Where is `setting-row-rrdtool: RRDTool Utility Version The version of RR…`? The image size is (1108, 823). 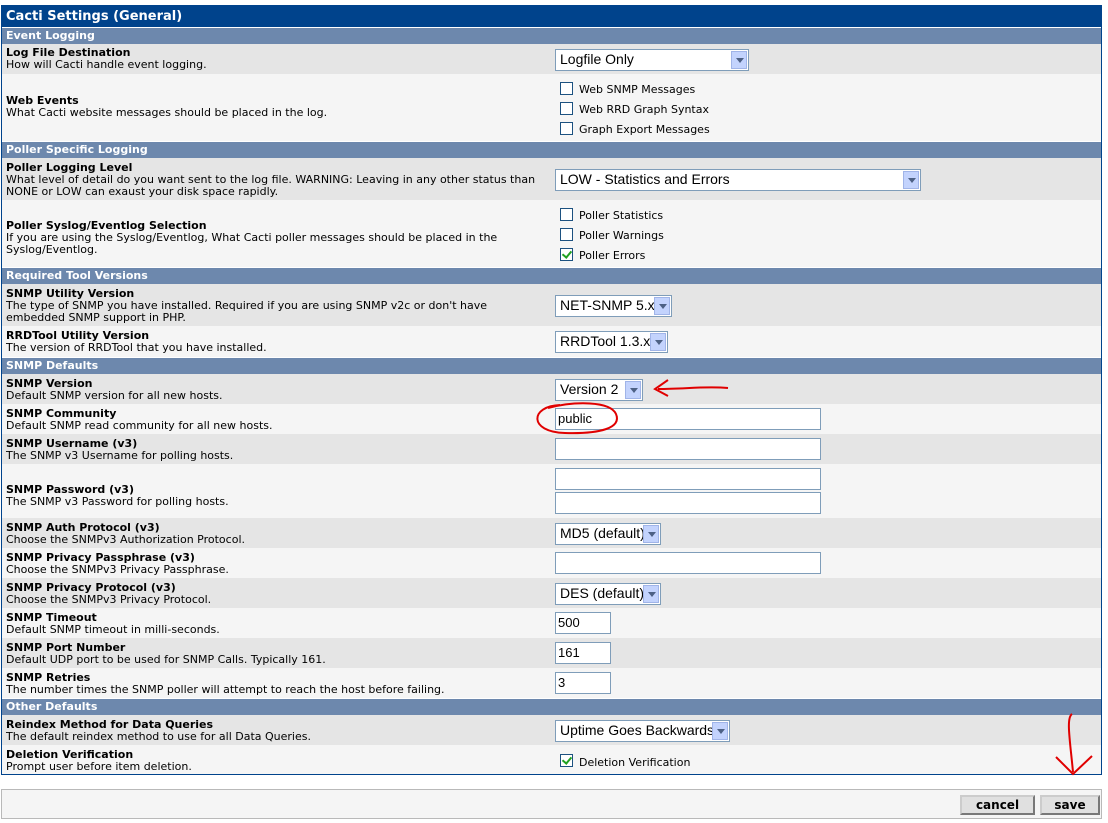
setting-row-rrdtool: RRDTool Utility Version The version of RR… is located at coordinates (551, 341).